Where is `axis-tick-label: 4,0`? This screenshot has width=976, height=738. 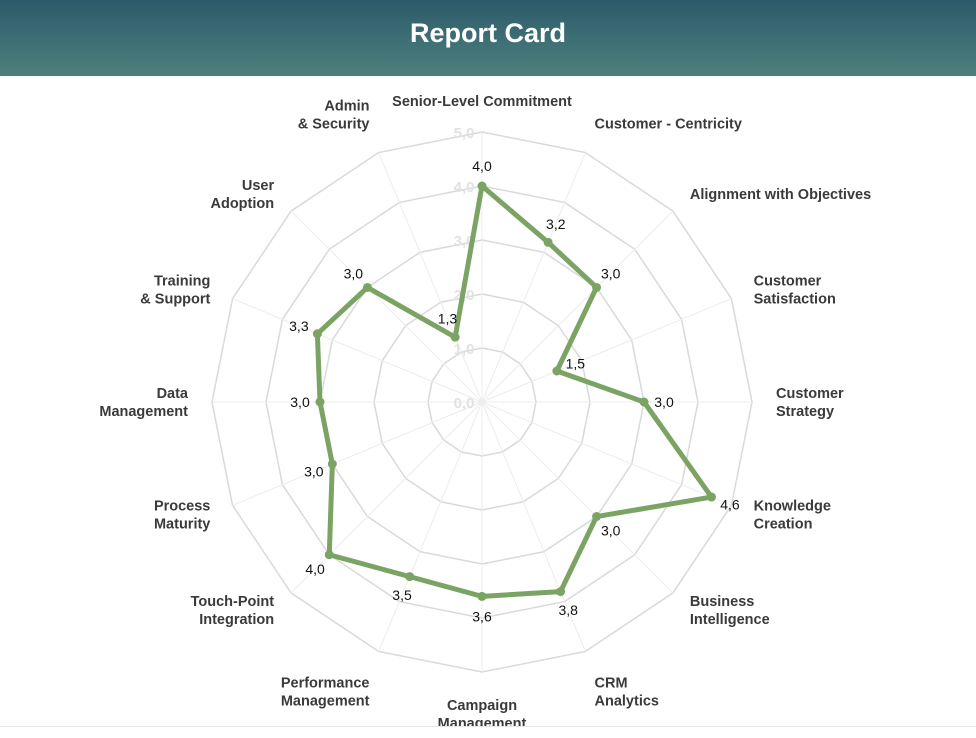
axis-tick-label: 4,0 is located at coordinates (464, 187).